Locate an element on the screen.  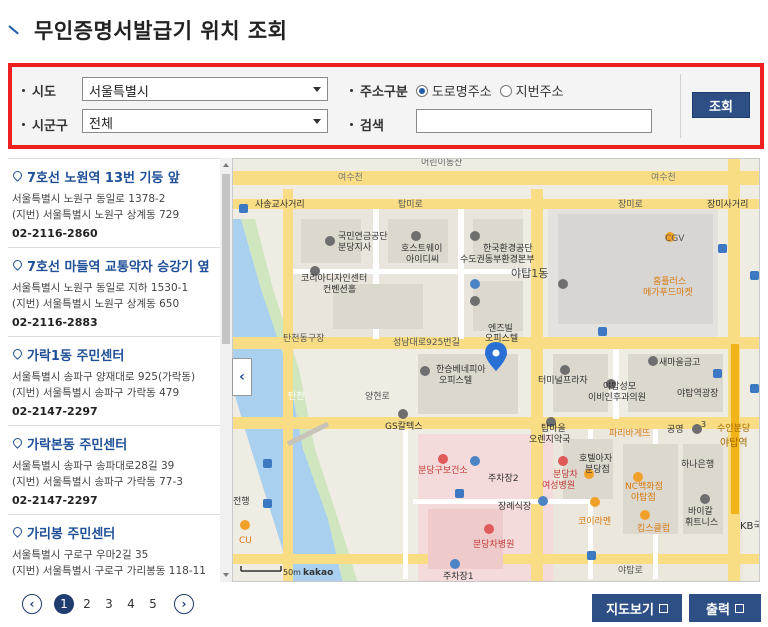
svg-text: 장미사거리 is located at coordinates (727, 204).